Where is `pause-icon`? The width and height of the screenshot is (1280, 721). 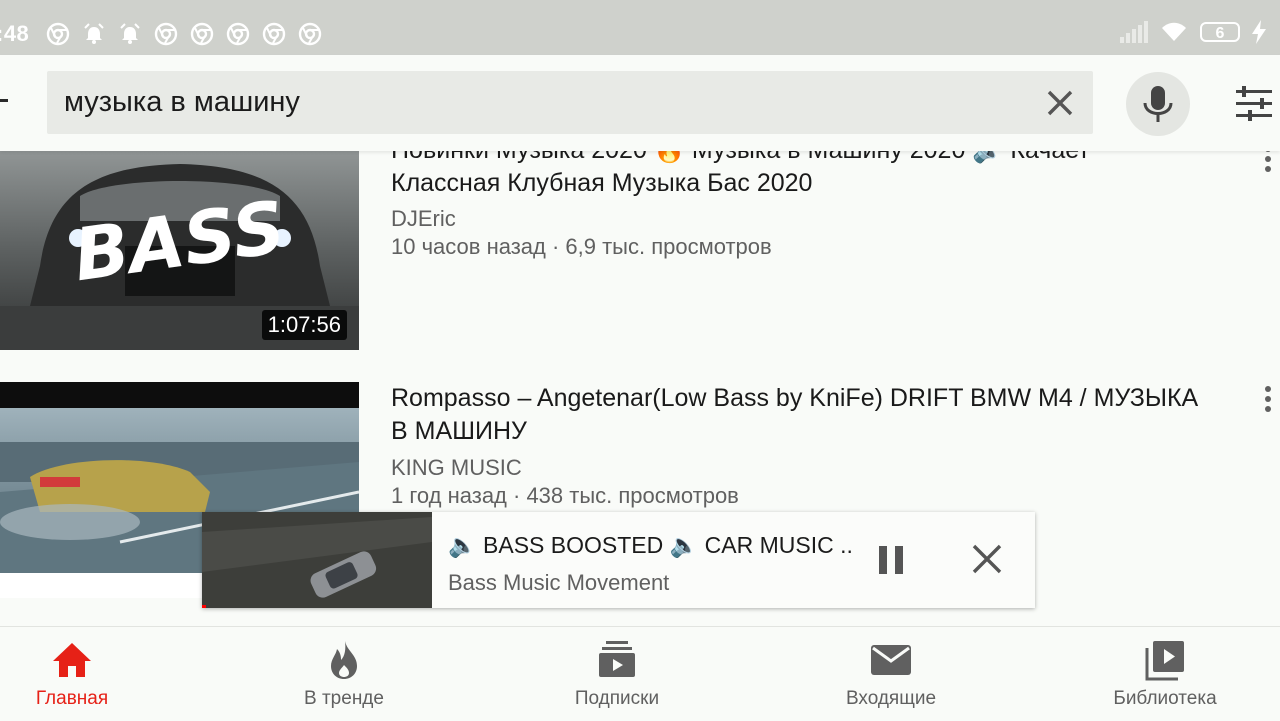
pause-icon is located at coordinates (891, 560).